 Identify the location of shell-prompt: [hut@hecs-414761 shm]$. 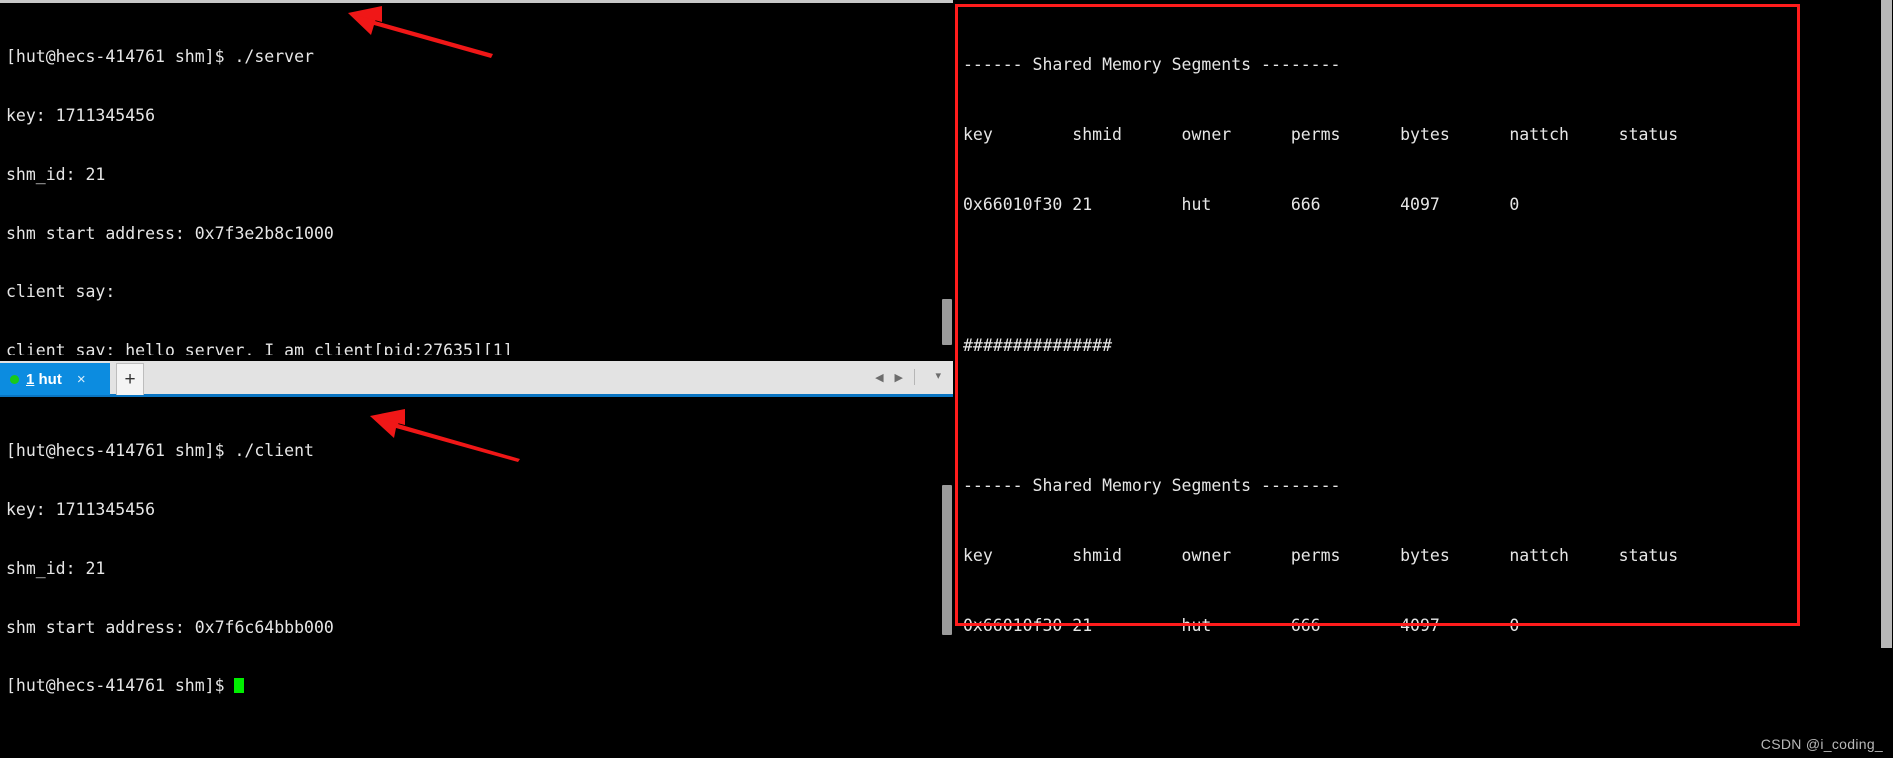
(120, 686).